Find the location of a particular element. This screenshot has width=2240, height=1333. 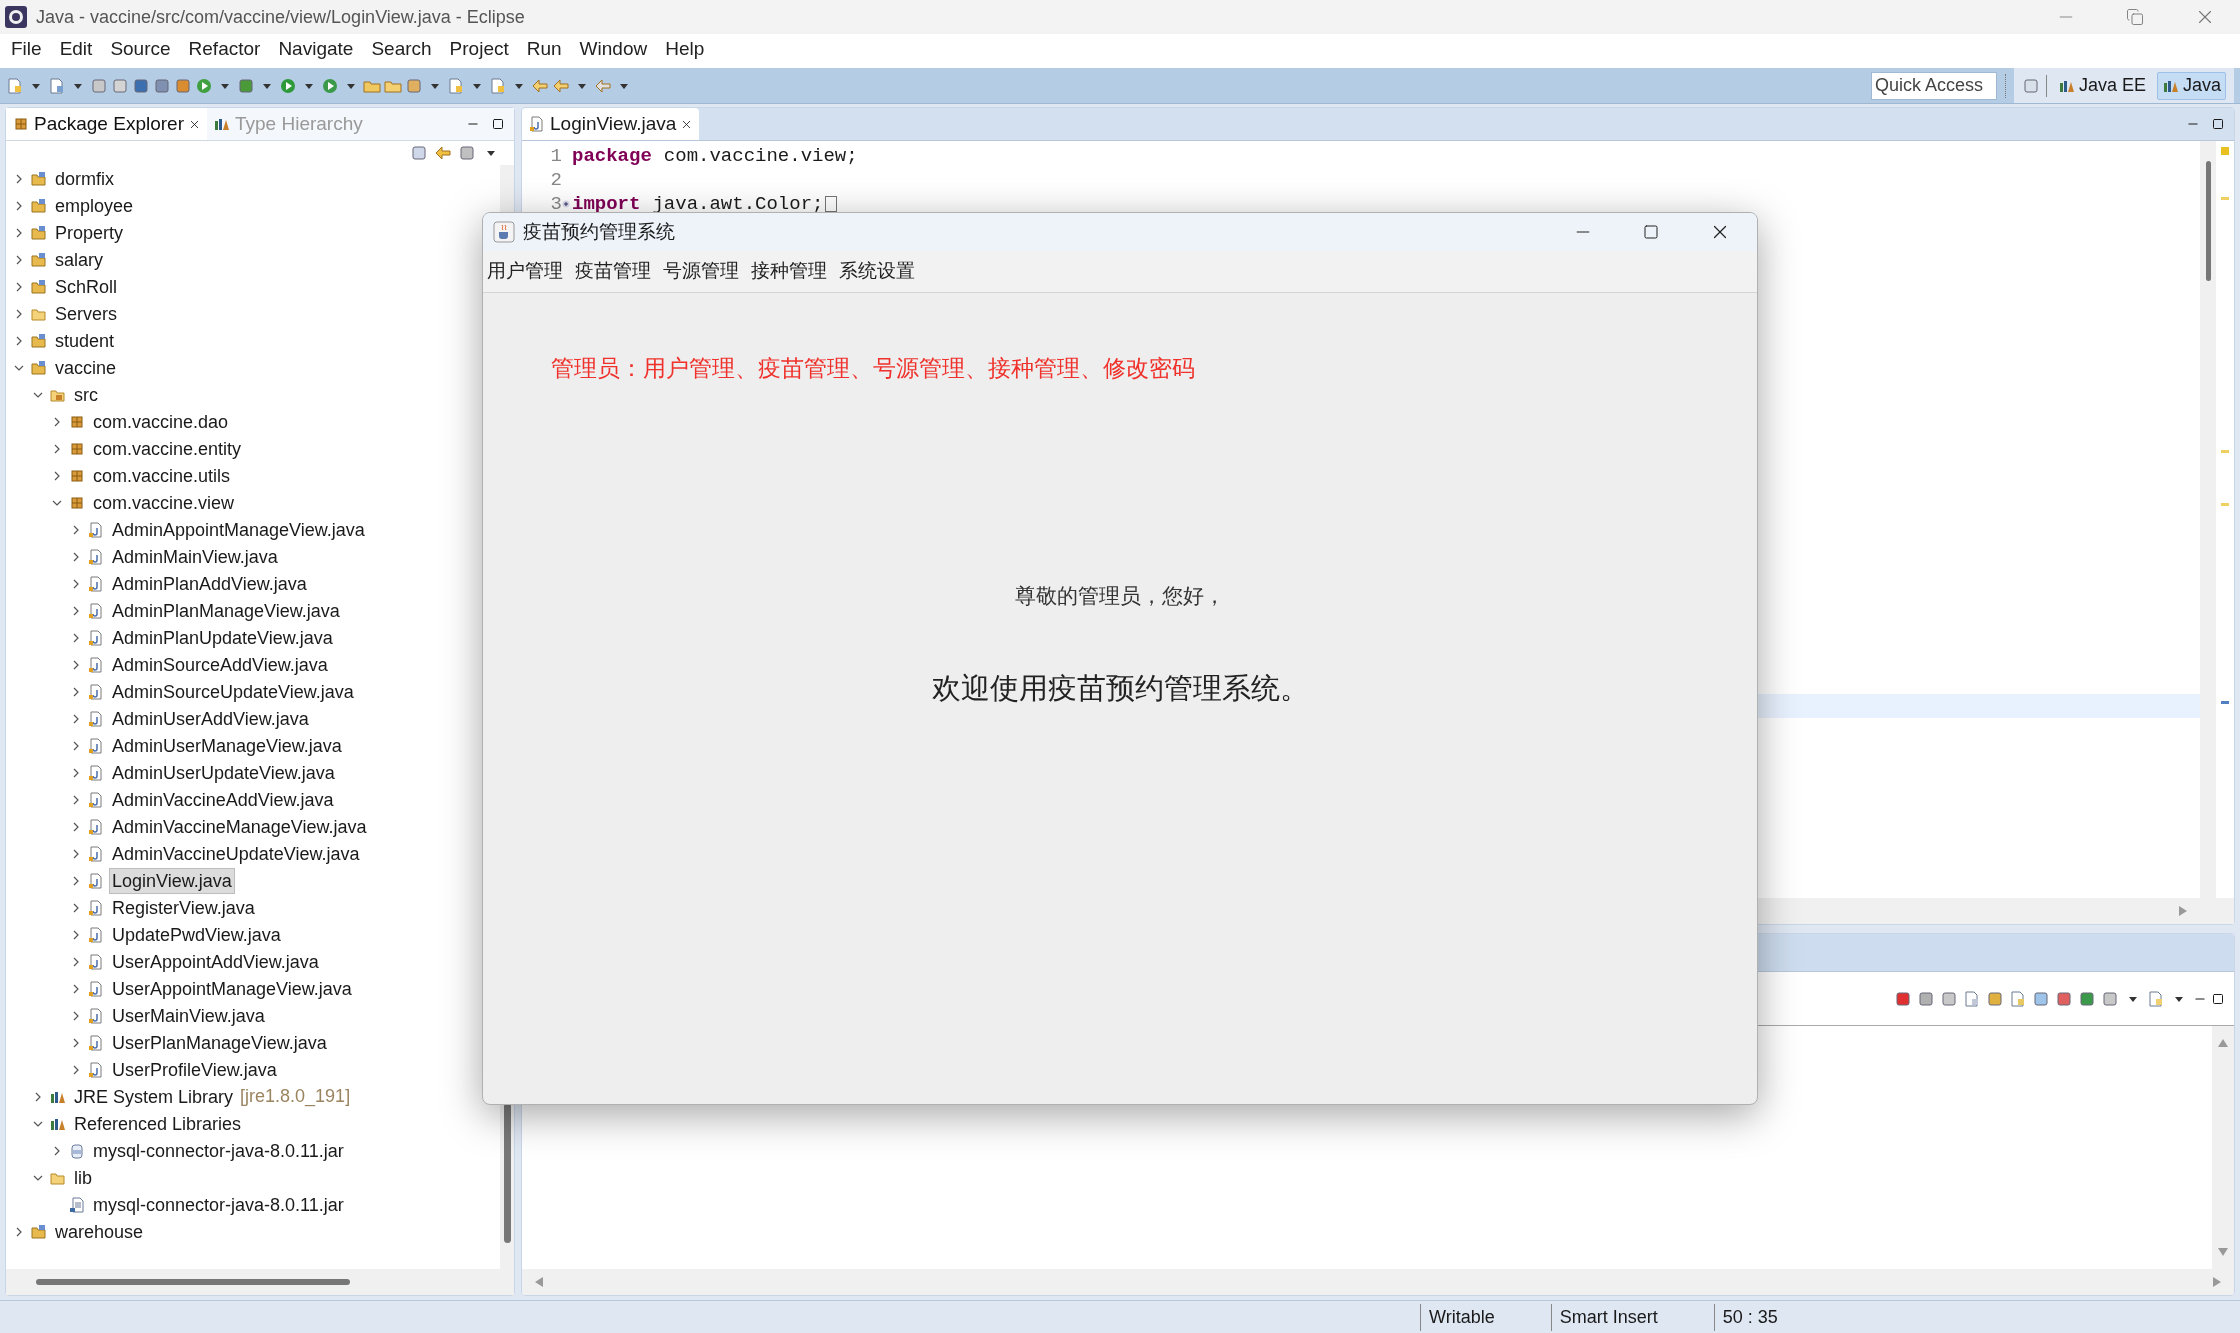

menu-item: Project is located at coordinates (479, 49).